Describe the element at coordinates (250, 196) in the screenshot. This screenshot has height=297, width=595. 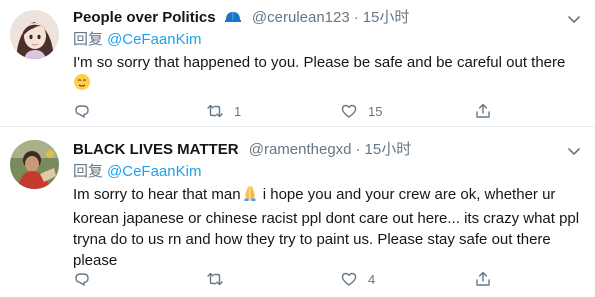
I see `folded-hands-emoji` at that location.